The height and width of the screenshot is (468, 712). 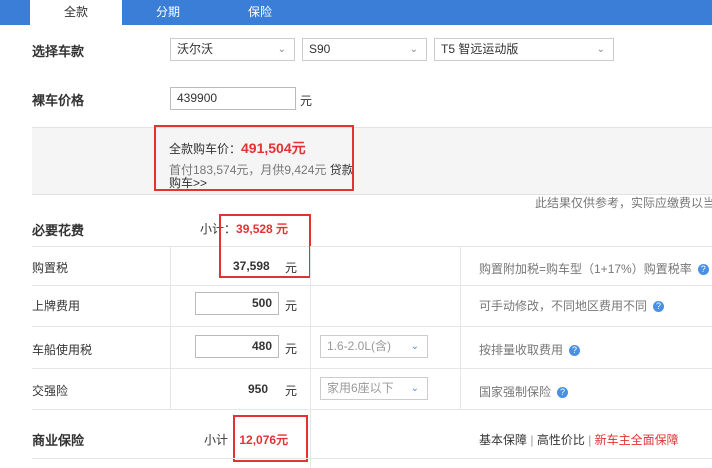 I want to click on trim-select-value: T5 智远运动版, so click(x=480, y=49).